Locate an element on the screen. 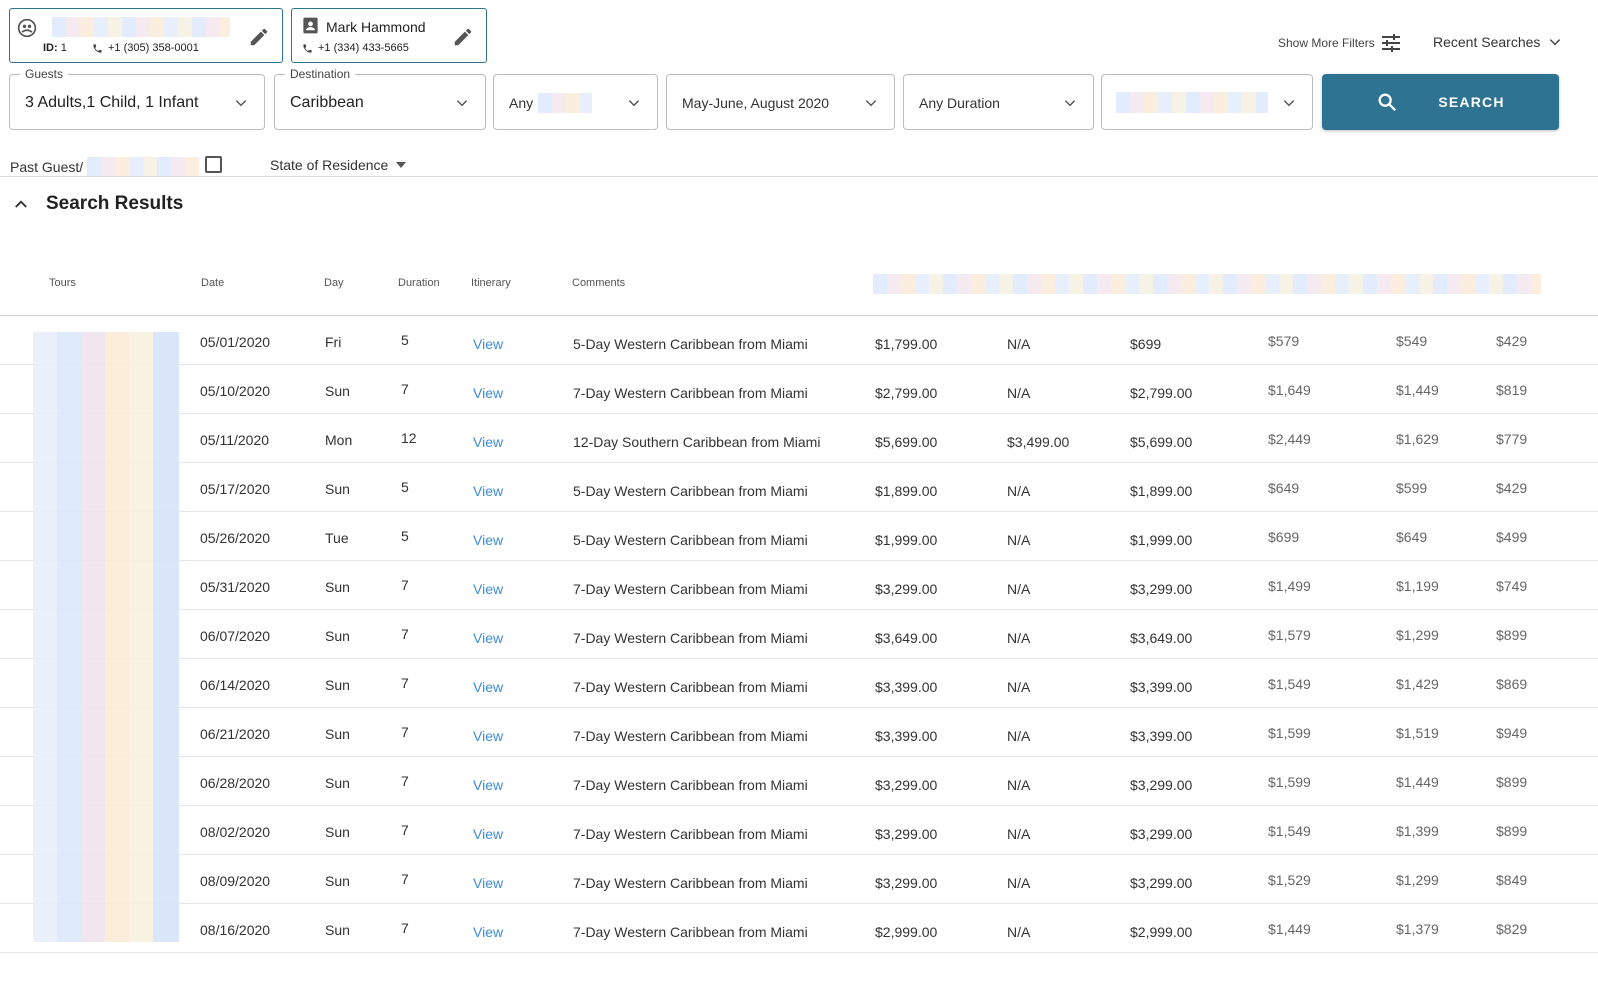 The image size is (1598, 981). price-cell-4: $1,549 is located at coordinates (1289, 831).